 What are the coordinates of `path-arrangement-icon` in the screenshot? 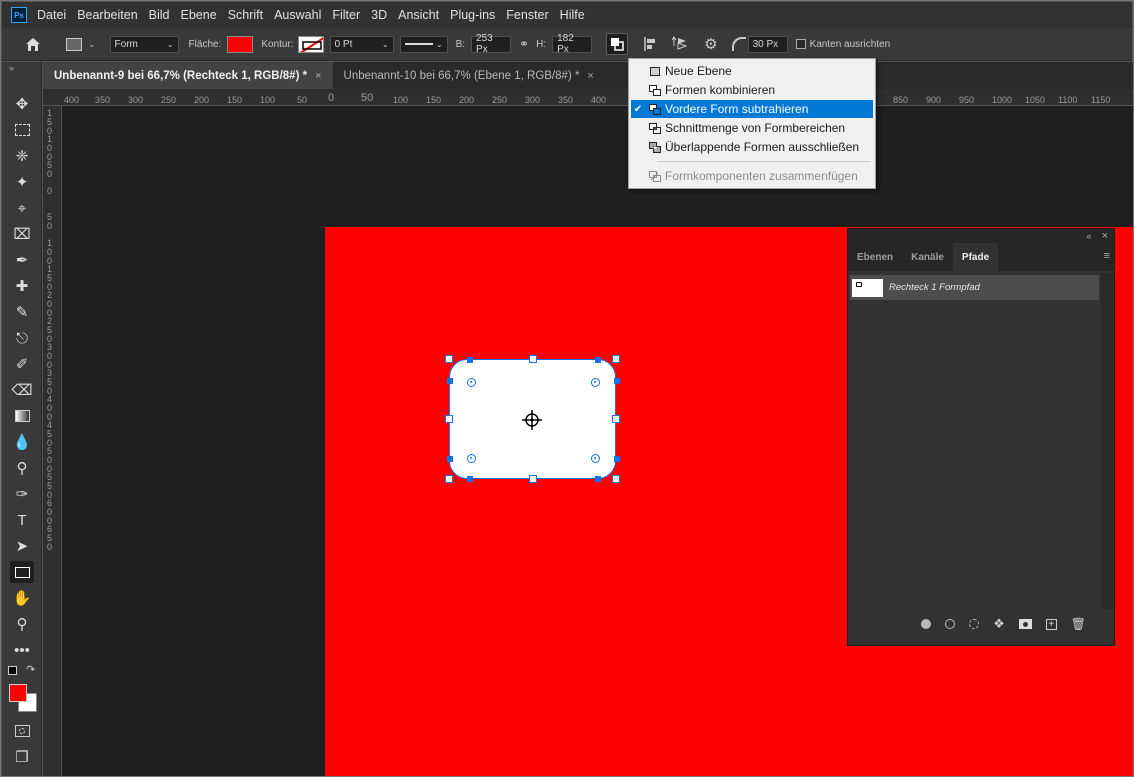 It's located at (681, 44).